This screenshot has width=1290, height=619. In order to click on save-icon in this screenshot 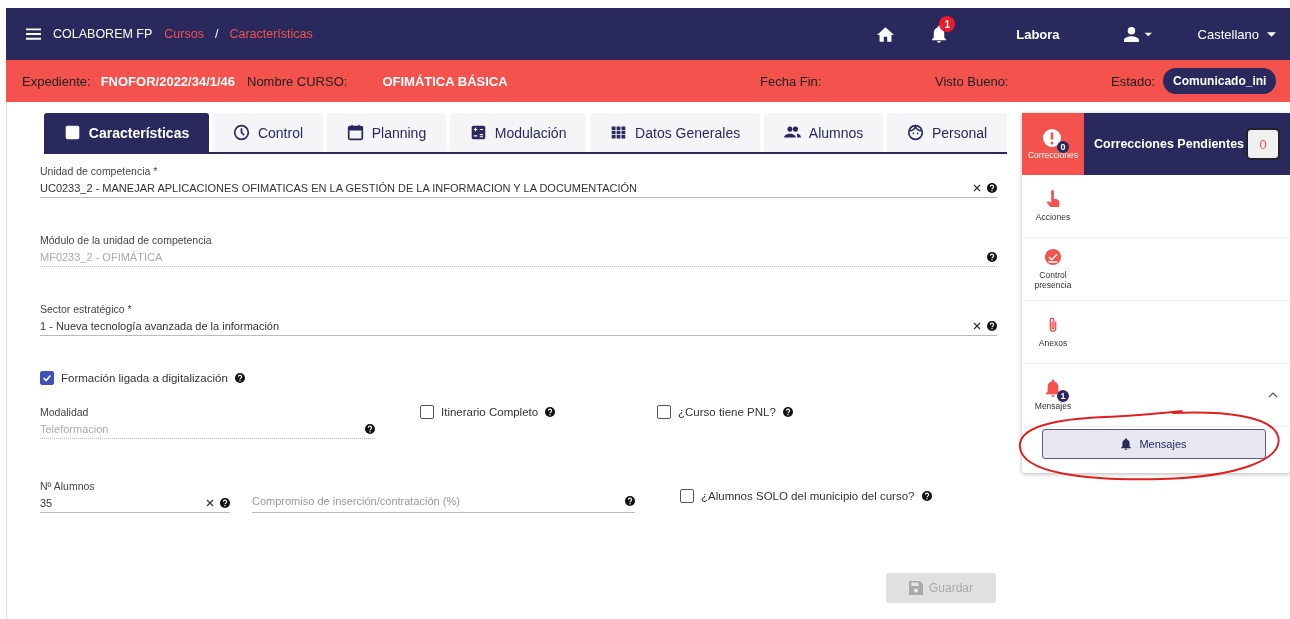, I will do `click(916, 588)`.